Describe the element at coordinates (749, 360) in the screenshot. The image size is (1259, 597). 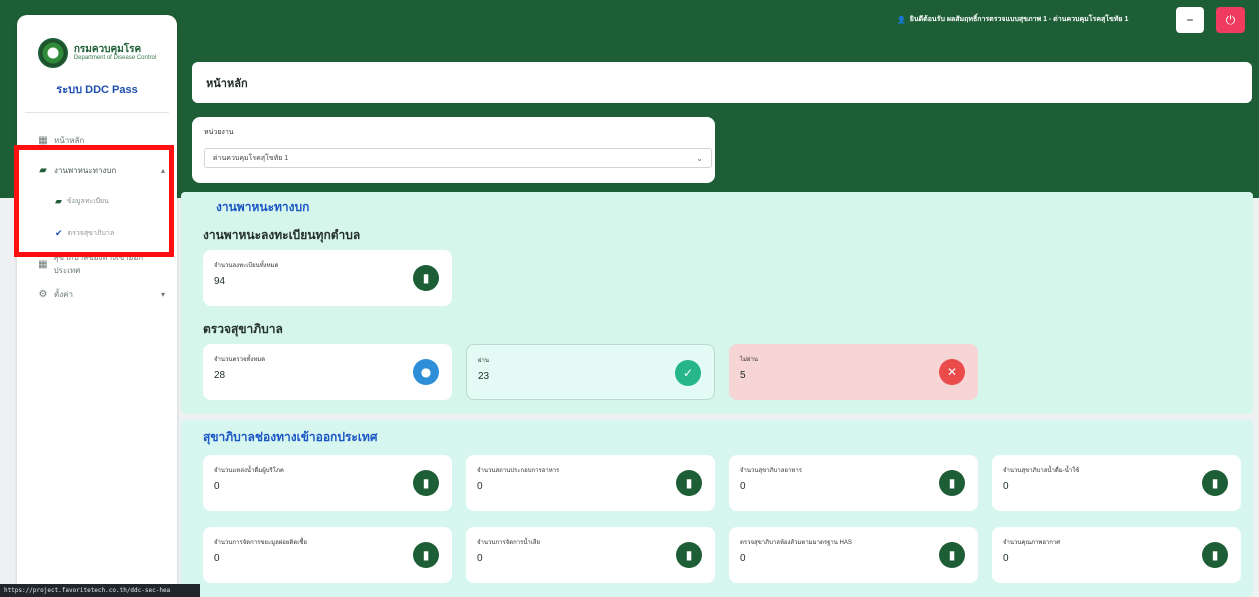
I see `stat-label: ไม่ผ่าน` at that location.